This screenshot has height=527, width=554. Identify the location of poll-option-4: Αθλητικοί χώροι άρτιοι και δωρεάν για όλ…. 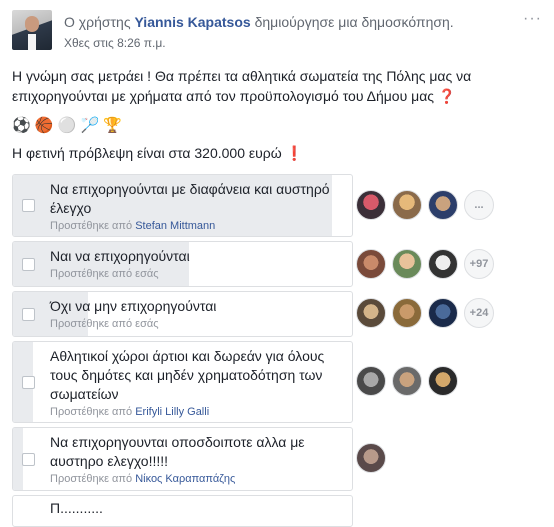
(182, 382).